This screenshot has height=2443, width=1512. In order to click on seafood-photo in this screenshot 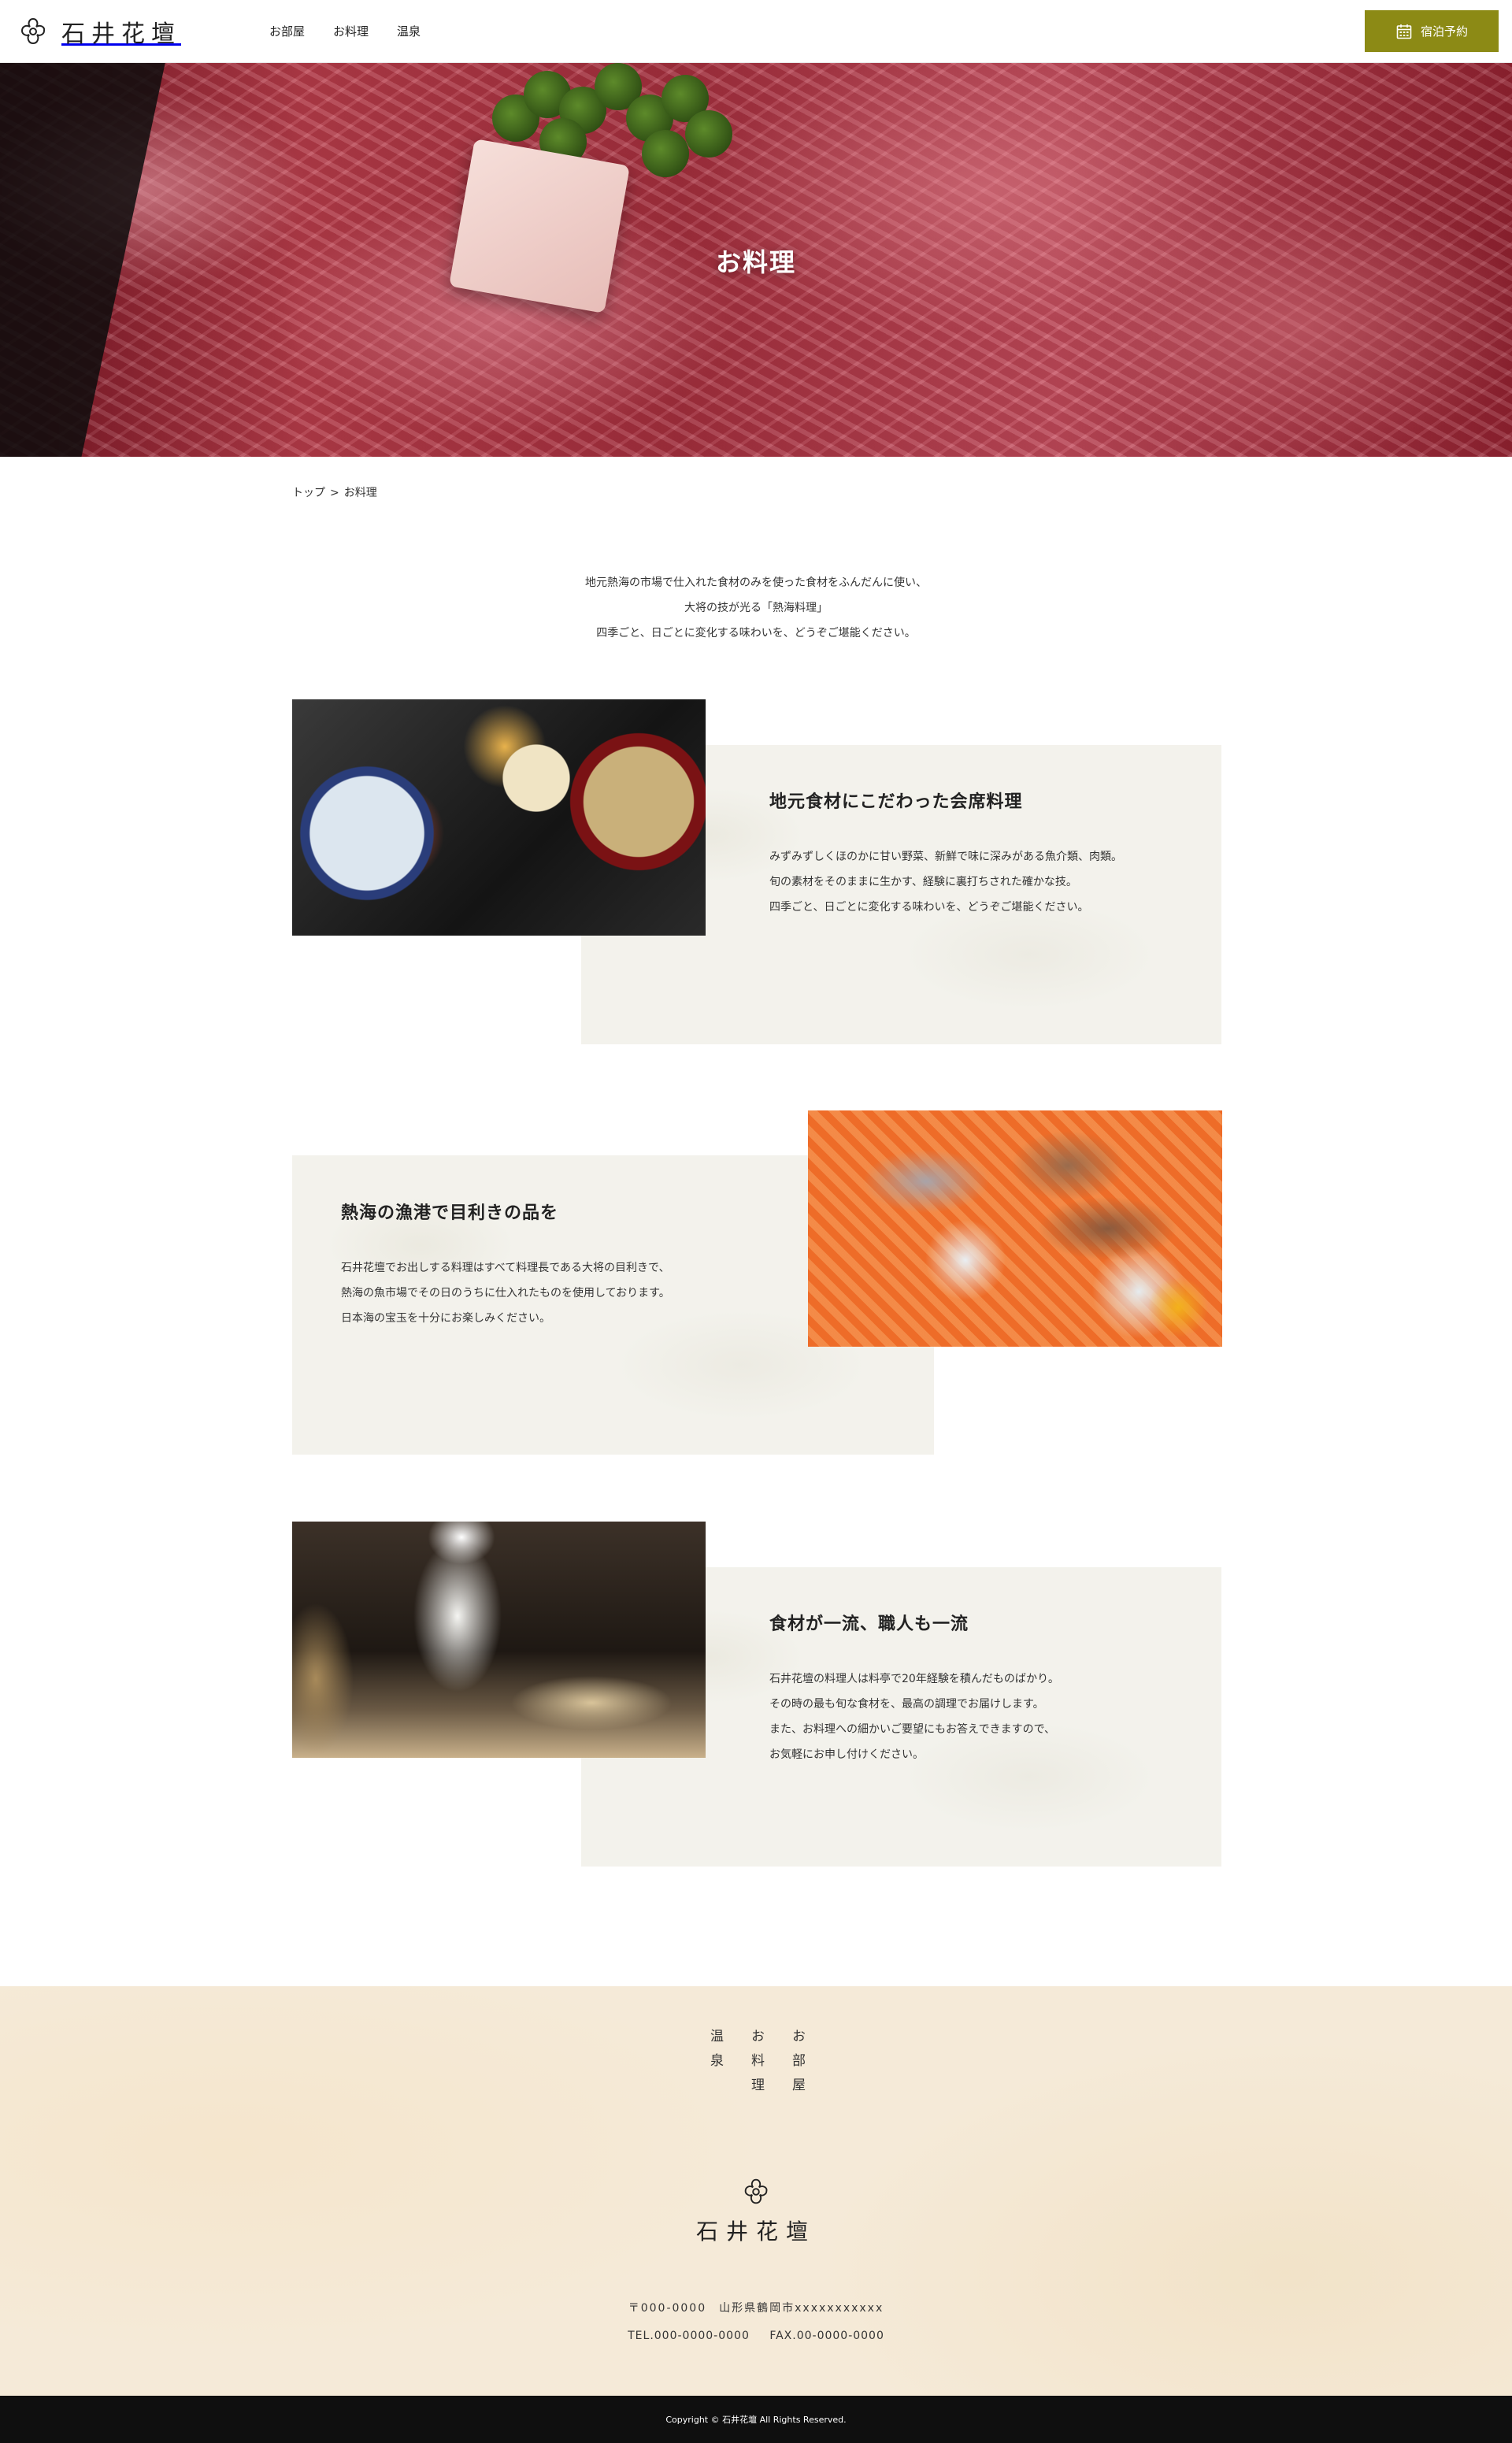, I will do `click(1015, 1228)`.